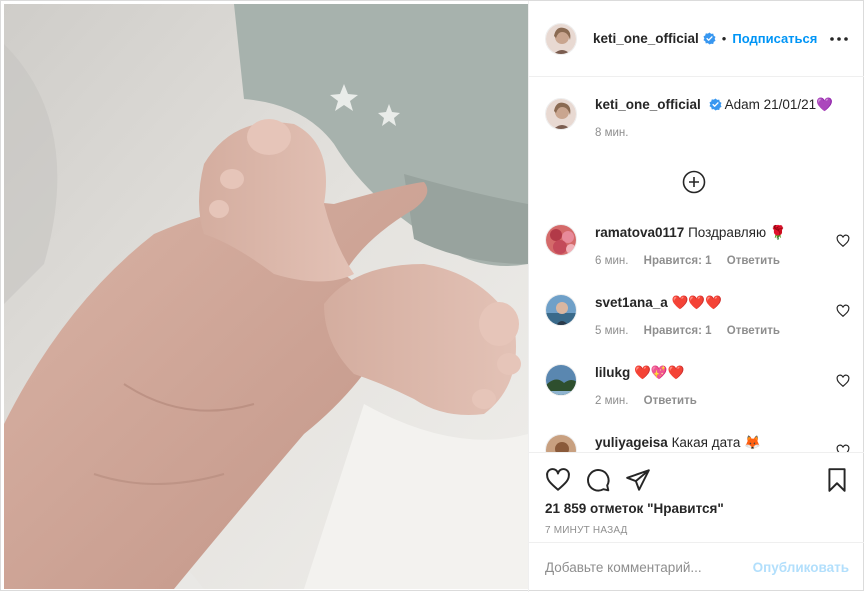 The image size is (864, 592). I want to click on caption-time: 8 мин., so click(612, 133).